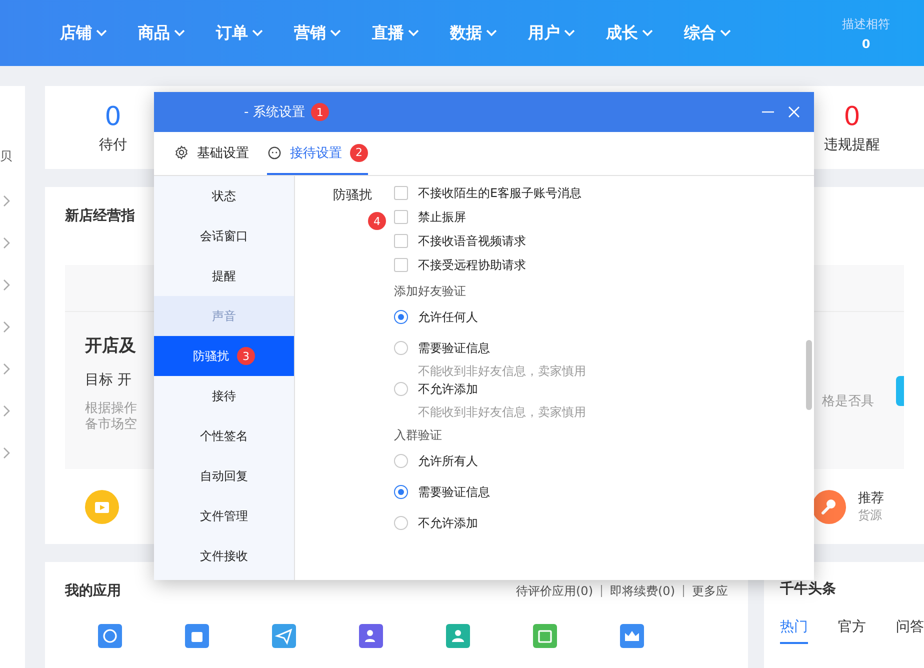  Describe the element at coordinates (224, 276) in the screenshot. I see `settings-nav-item: 提醒` at that location.